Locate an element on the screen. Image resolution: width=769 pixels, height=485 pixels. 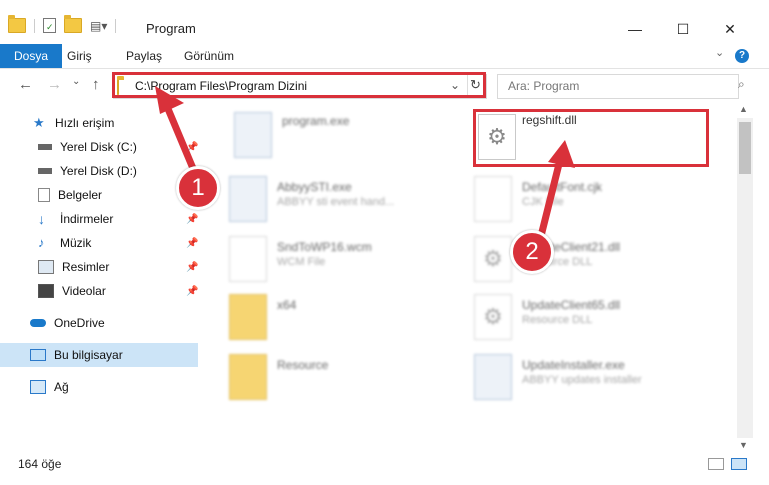
arrow-2-head is located at coordinates (561, 154).